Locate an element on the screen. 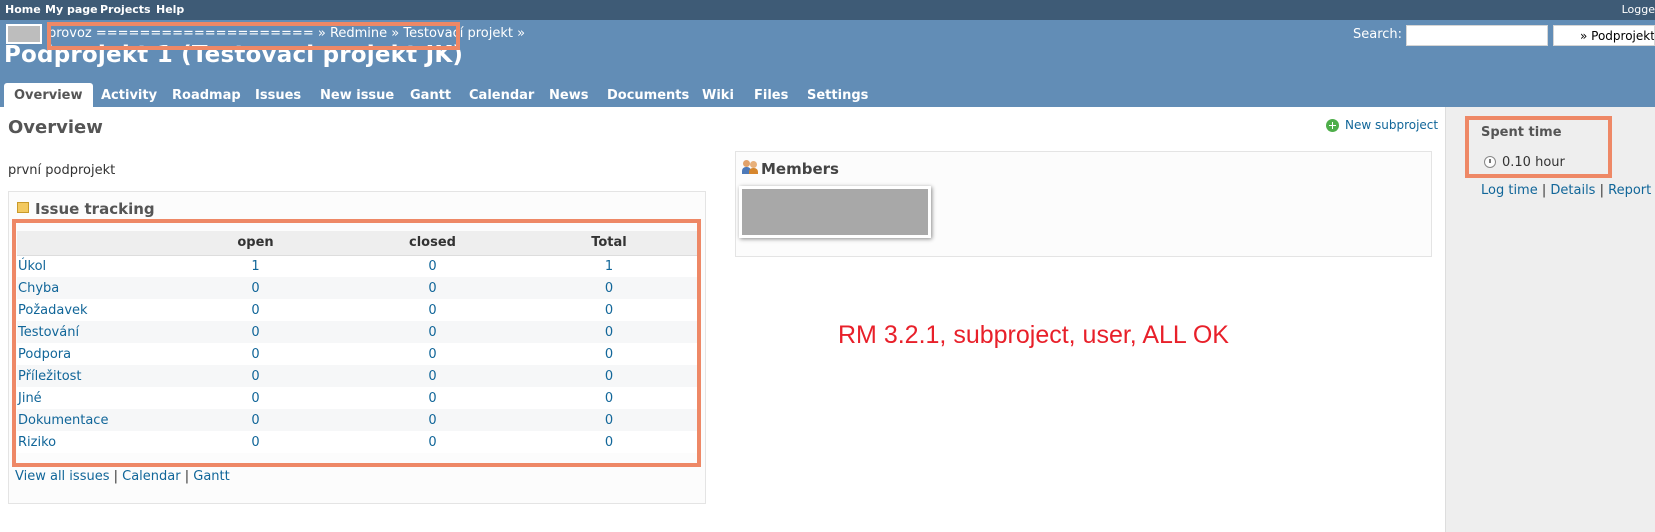 The image size is (1655, 532). issue-tracking-links: View all issues | Calendar | Gantt is located at coordinates (122, 476).